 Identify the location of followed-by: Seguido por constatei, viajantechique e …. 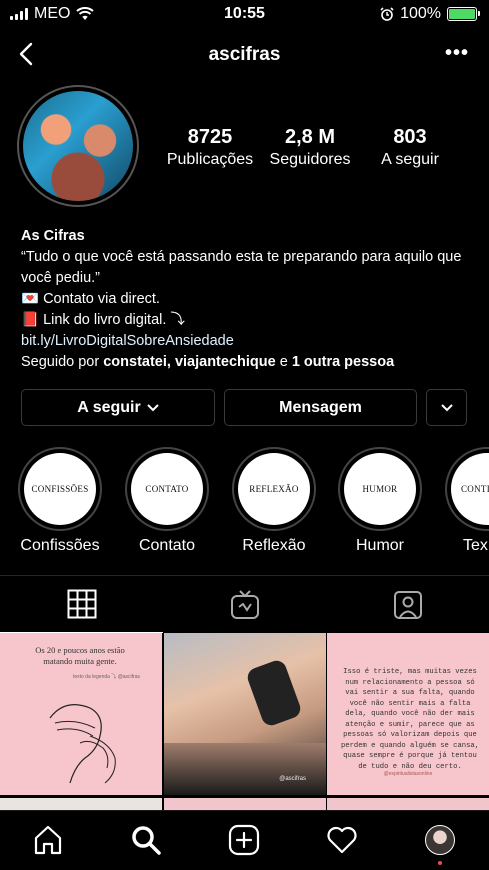
(251, 362).